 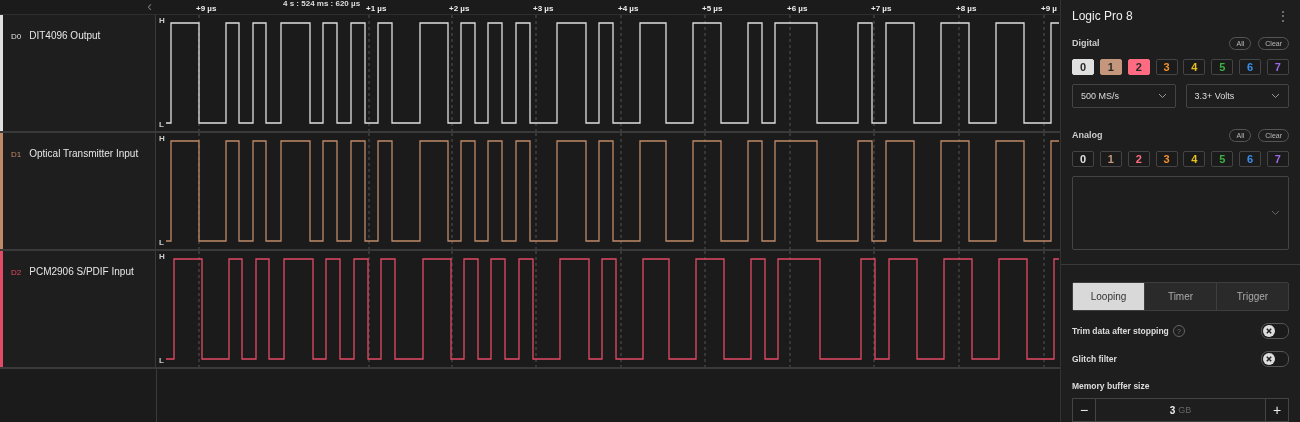 I want to click on collapse-icon: ‹, so click(x=149, y=7).